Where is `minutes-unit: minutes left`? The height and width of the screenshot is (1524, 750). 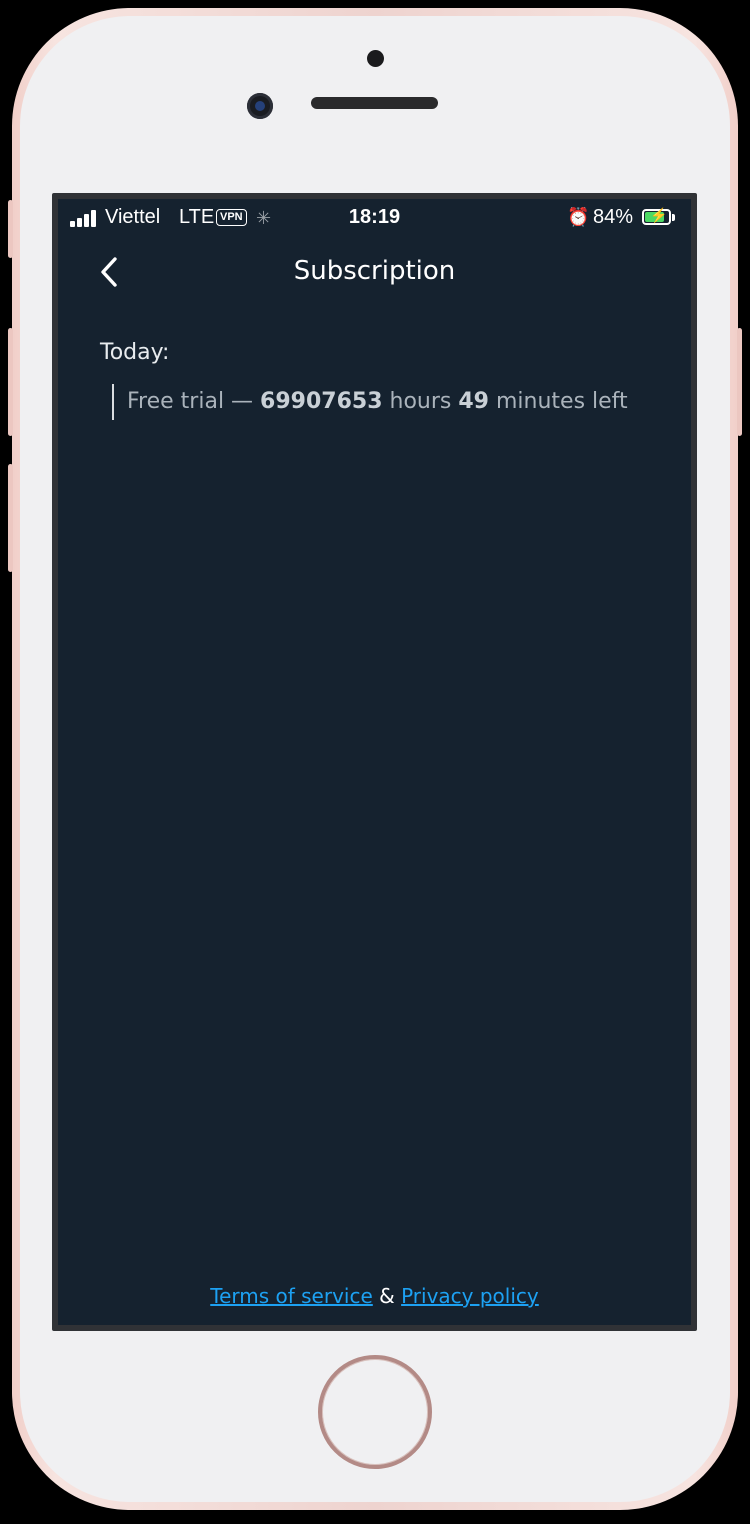 minutes-unit: minutes left is located at coordinates (558, 401).